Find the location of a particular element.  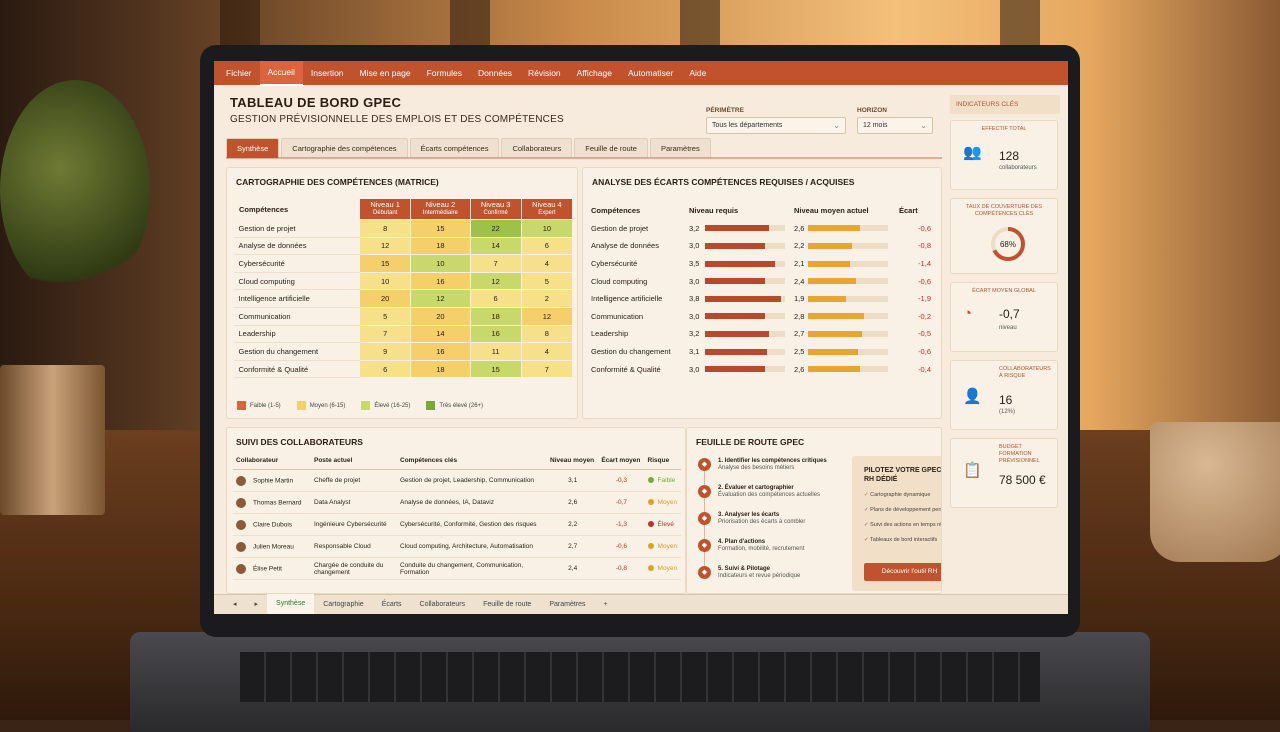

act-bar is located at coordinates (827, 298).